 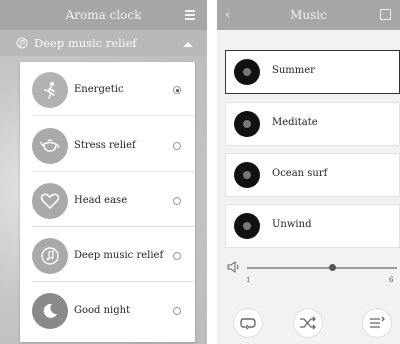 I want to click on page-title: Aroma clock, so click(x=103, y=15).